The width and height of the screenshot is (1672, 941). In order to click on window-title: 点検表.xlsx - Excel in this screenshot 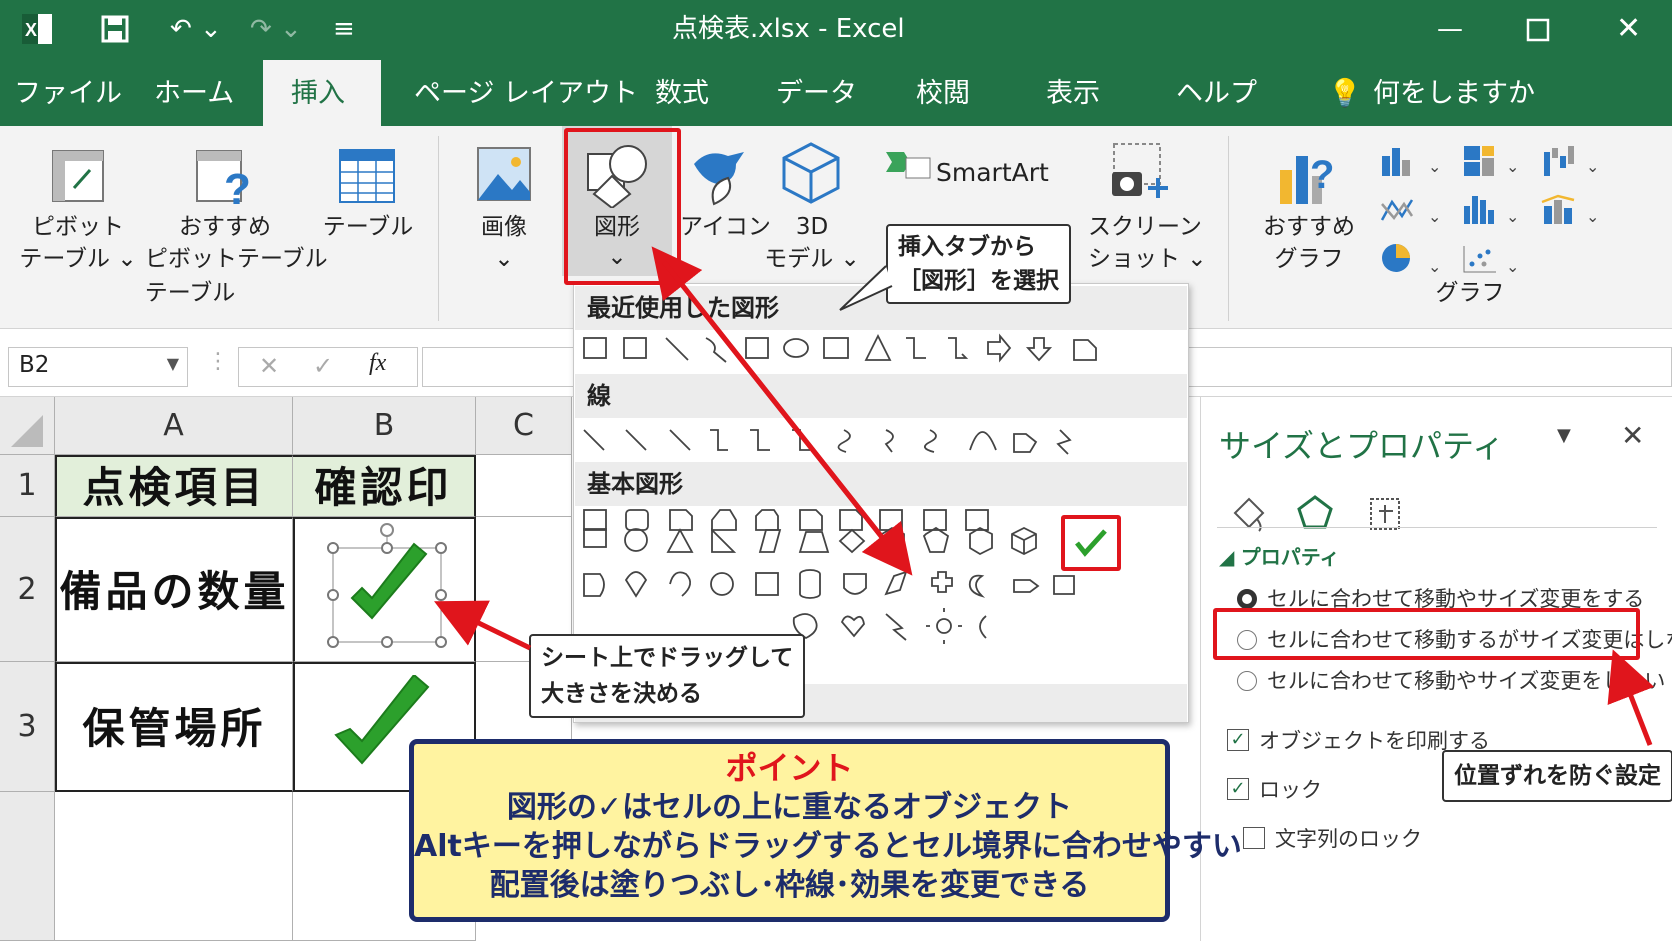, I will do `click(788, 29)`.